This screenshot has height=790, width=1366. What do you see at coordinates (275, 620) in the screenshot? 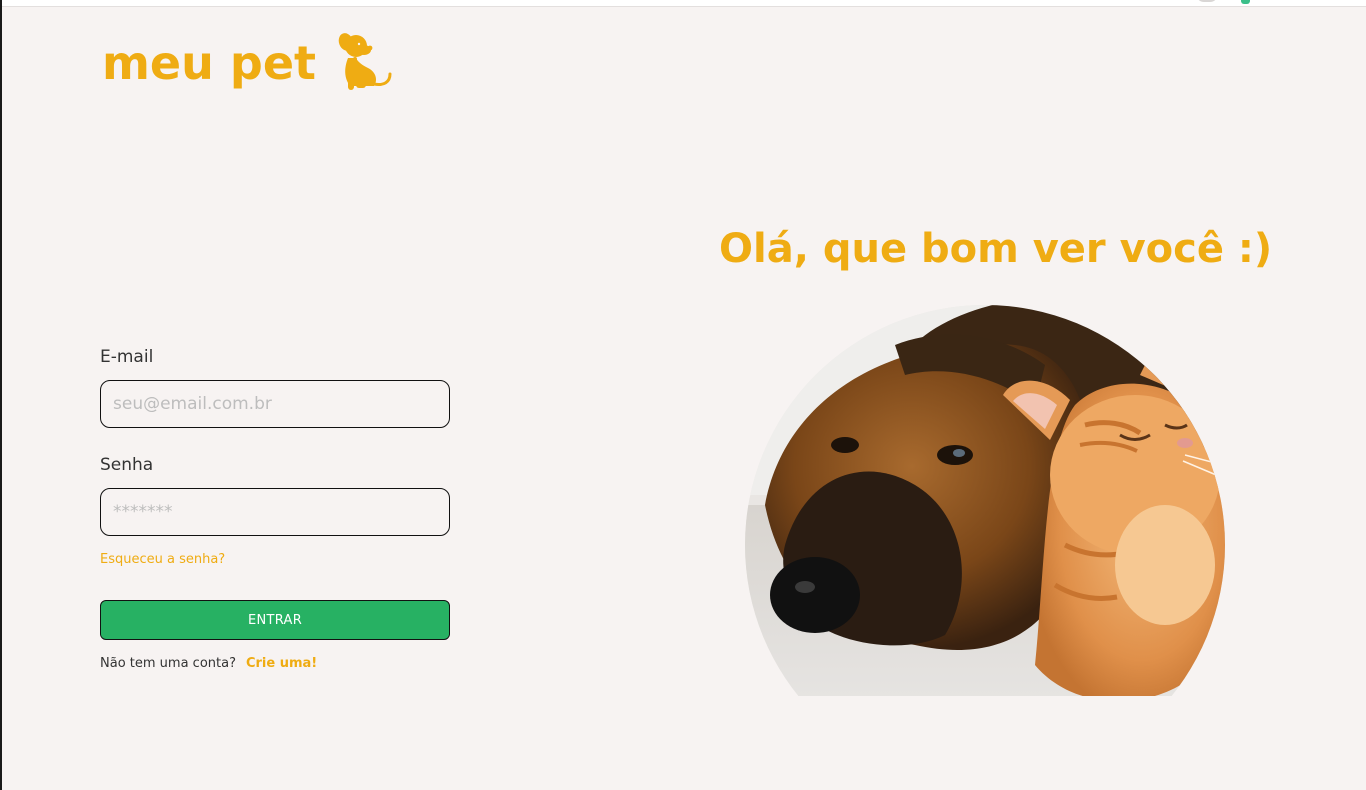
I see `login-button: ENTRAR` at bounding box center [275, 620].